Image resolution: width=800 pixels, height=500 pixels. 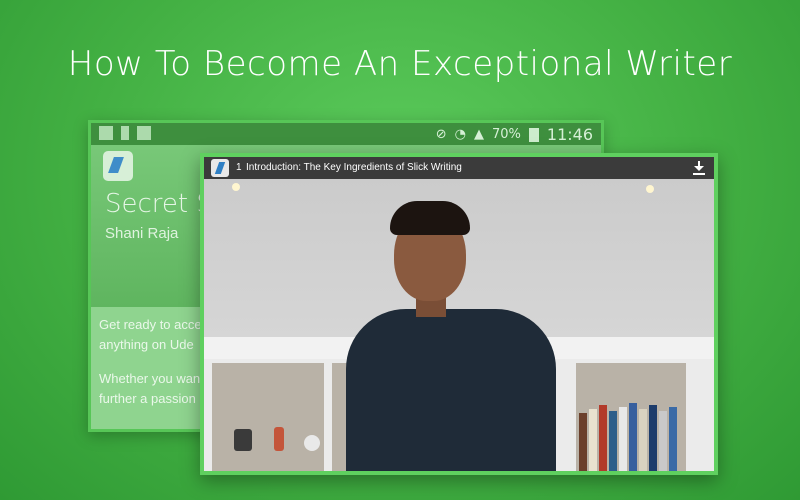 What do you see at coordinates (279, 439) in the screenshot?
I see `figurine` at bounding box center [279, 439].